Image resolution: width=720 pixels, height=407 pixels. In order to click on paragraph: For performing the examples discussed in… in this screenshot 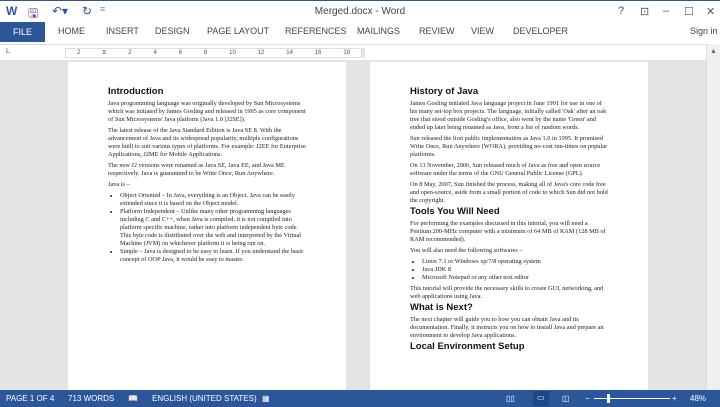, I will do `click(508, 231)`.